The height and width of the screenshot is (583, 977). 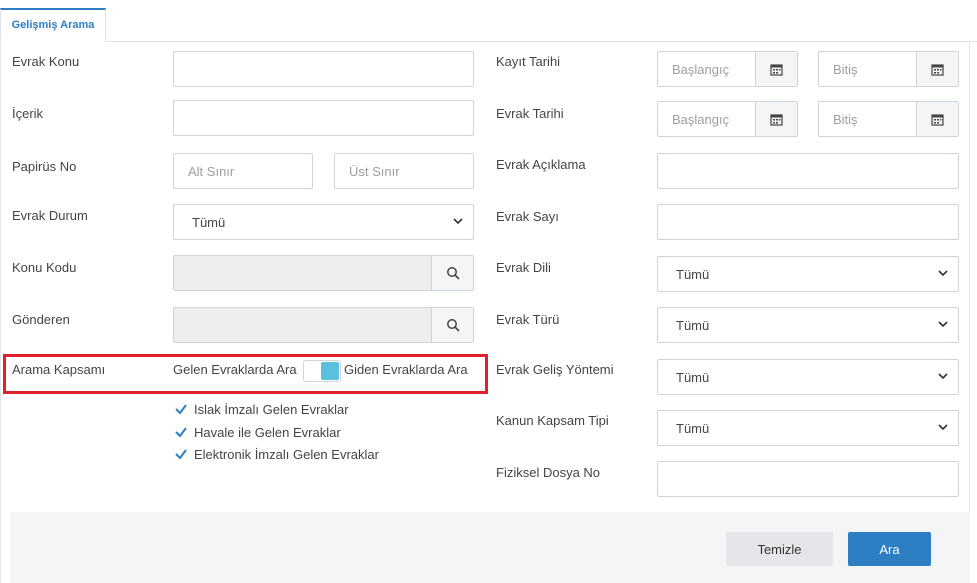 I want to click on kayit-tarihi-start-placeholder: Başlangıç, so click(x=701, y=69).